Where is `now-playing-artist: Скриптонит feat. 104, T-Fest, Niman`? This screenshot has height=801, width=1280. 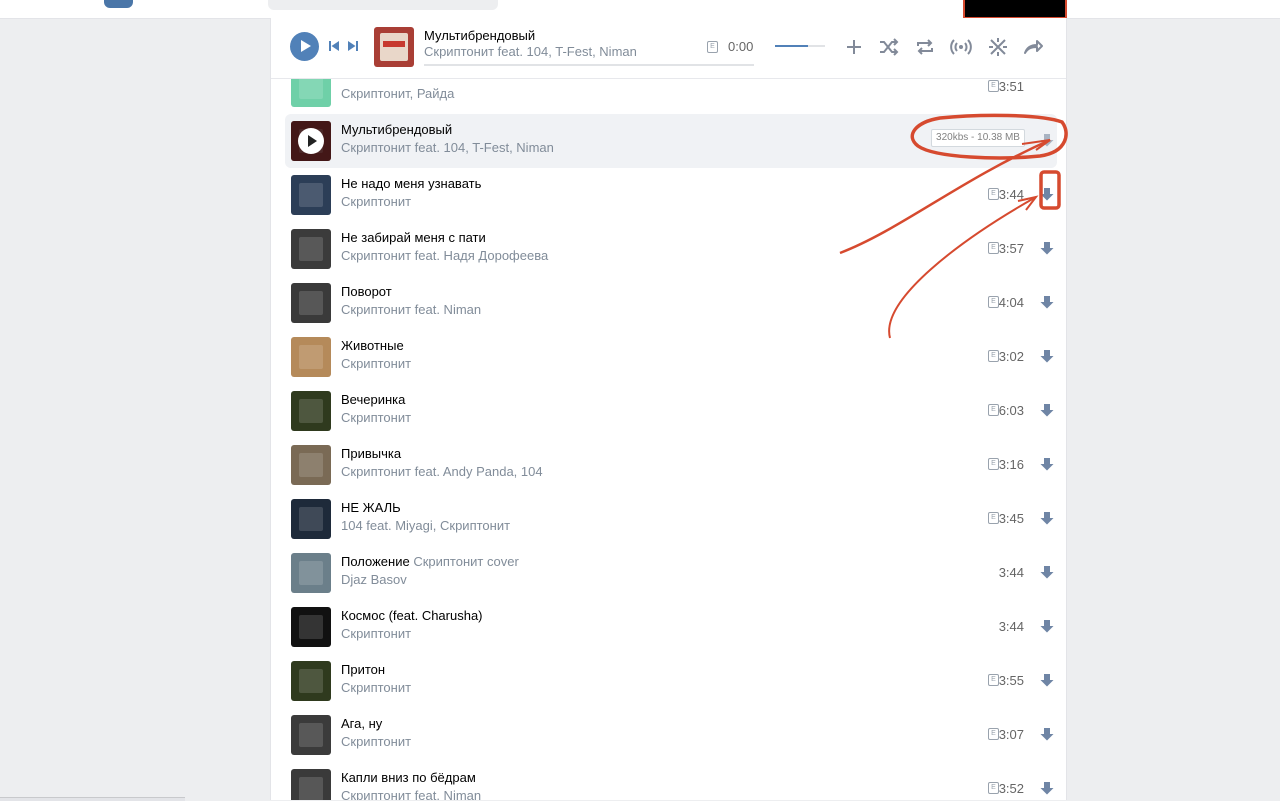
now-playing-artist: Скриптонит feat. 104, T-Fest, Niman is located at coordinates (530, 51).